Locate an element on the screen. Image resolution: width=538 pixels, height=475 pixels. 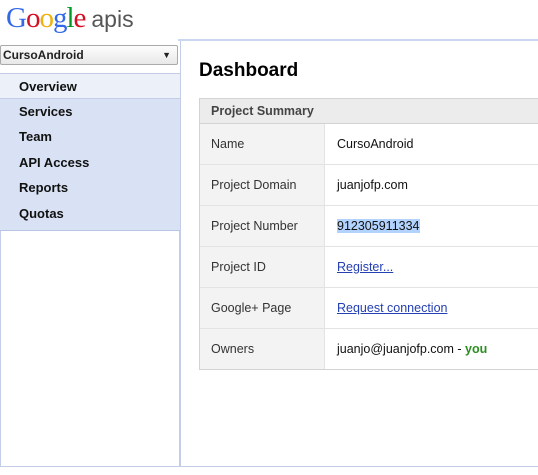
project-selector-value: CursoAndroid is located at coordinates (43, 55).